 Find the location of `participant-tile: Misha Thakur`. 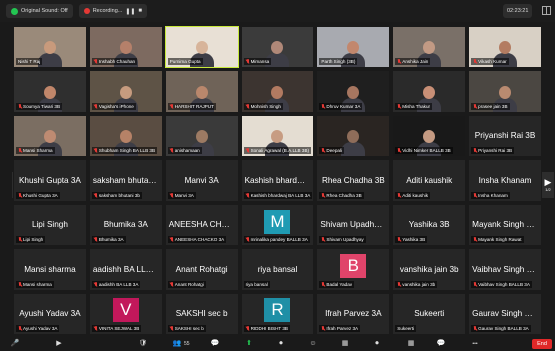

participant-tile: Misha Thakur is located at coordinates (429, 91).